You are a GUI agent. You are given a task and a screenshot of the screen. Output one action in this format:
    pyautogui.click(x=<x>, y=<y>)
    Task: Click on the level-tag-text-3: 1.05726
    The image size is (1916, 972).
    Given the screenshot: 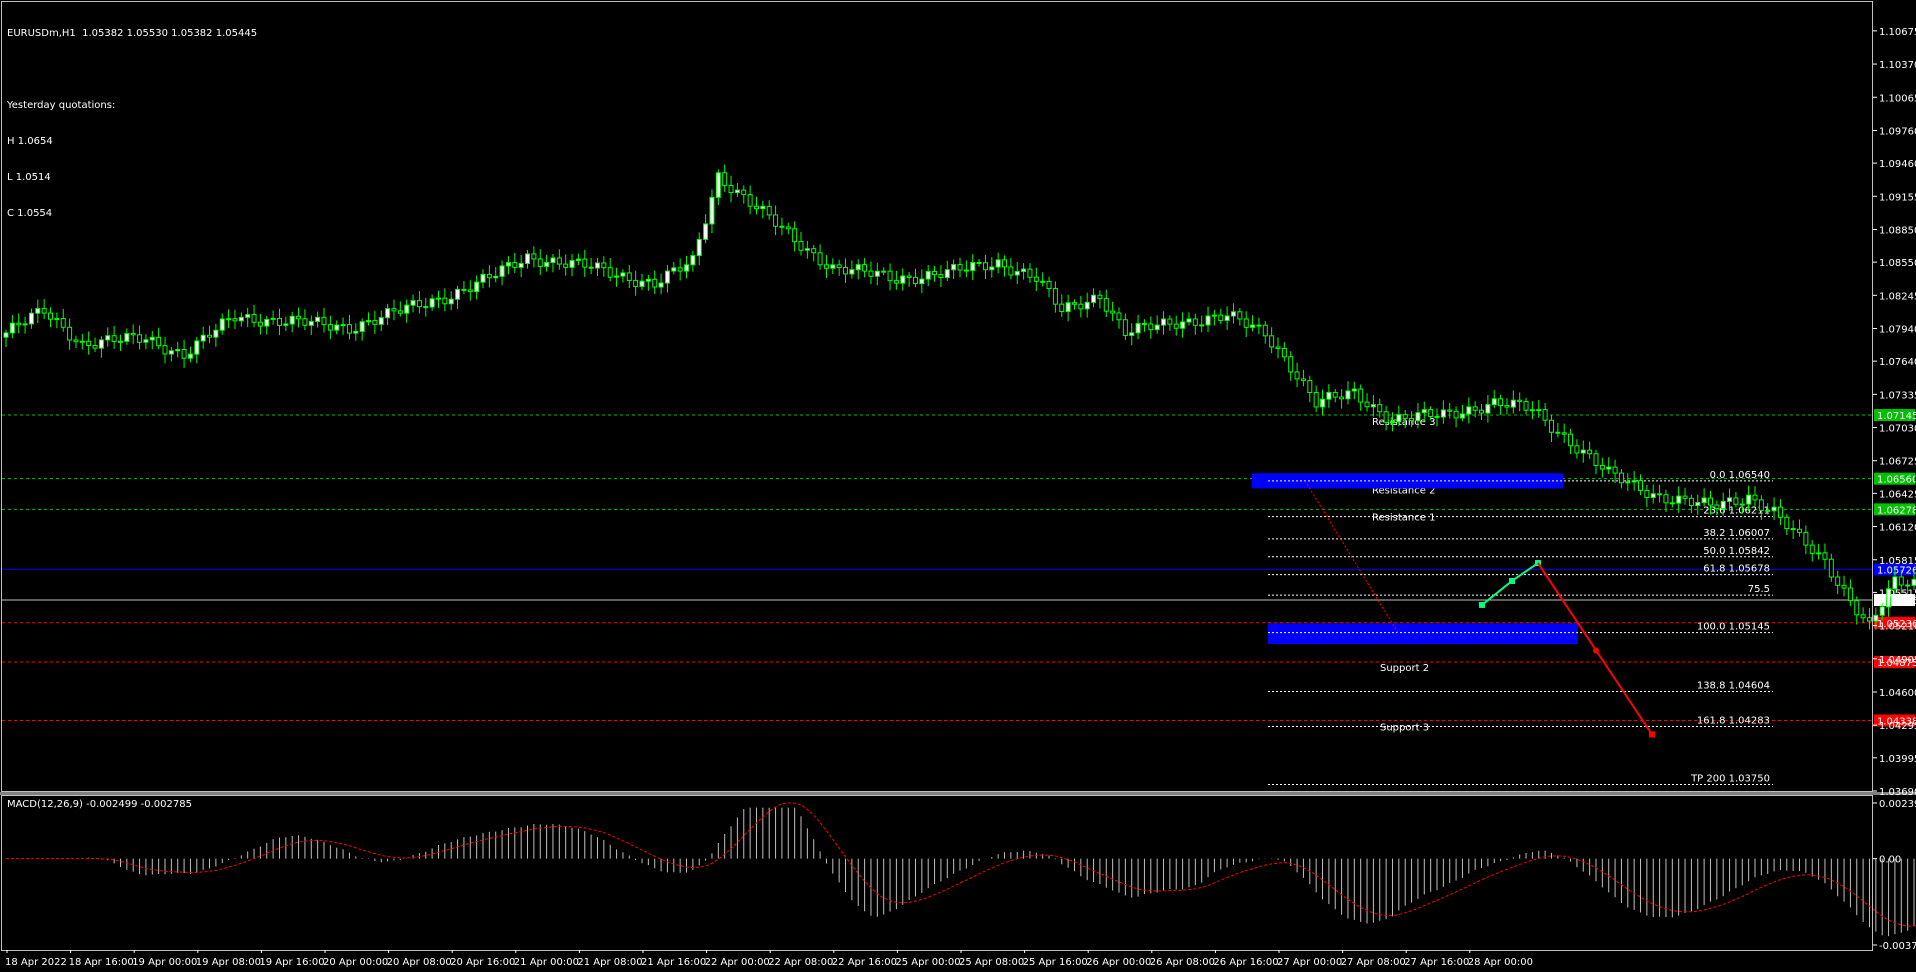 What is the action you would take?
    pyautogui.click(x=1896, y=570)
    